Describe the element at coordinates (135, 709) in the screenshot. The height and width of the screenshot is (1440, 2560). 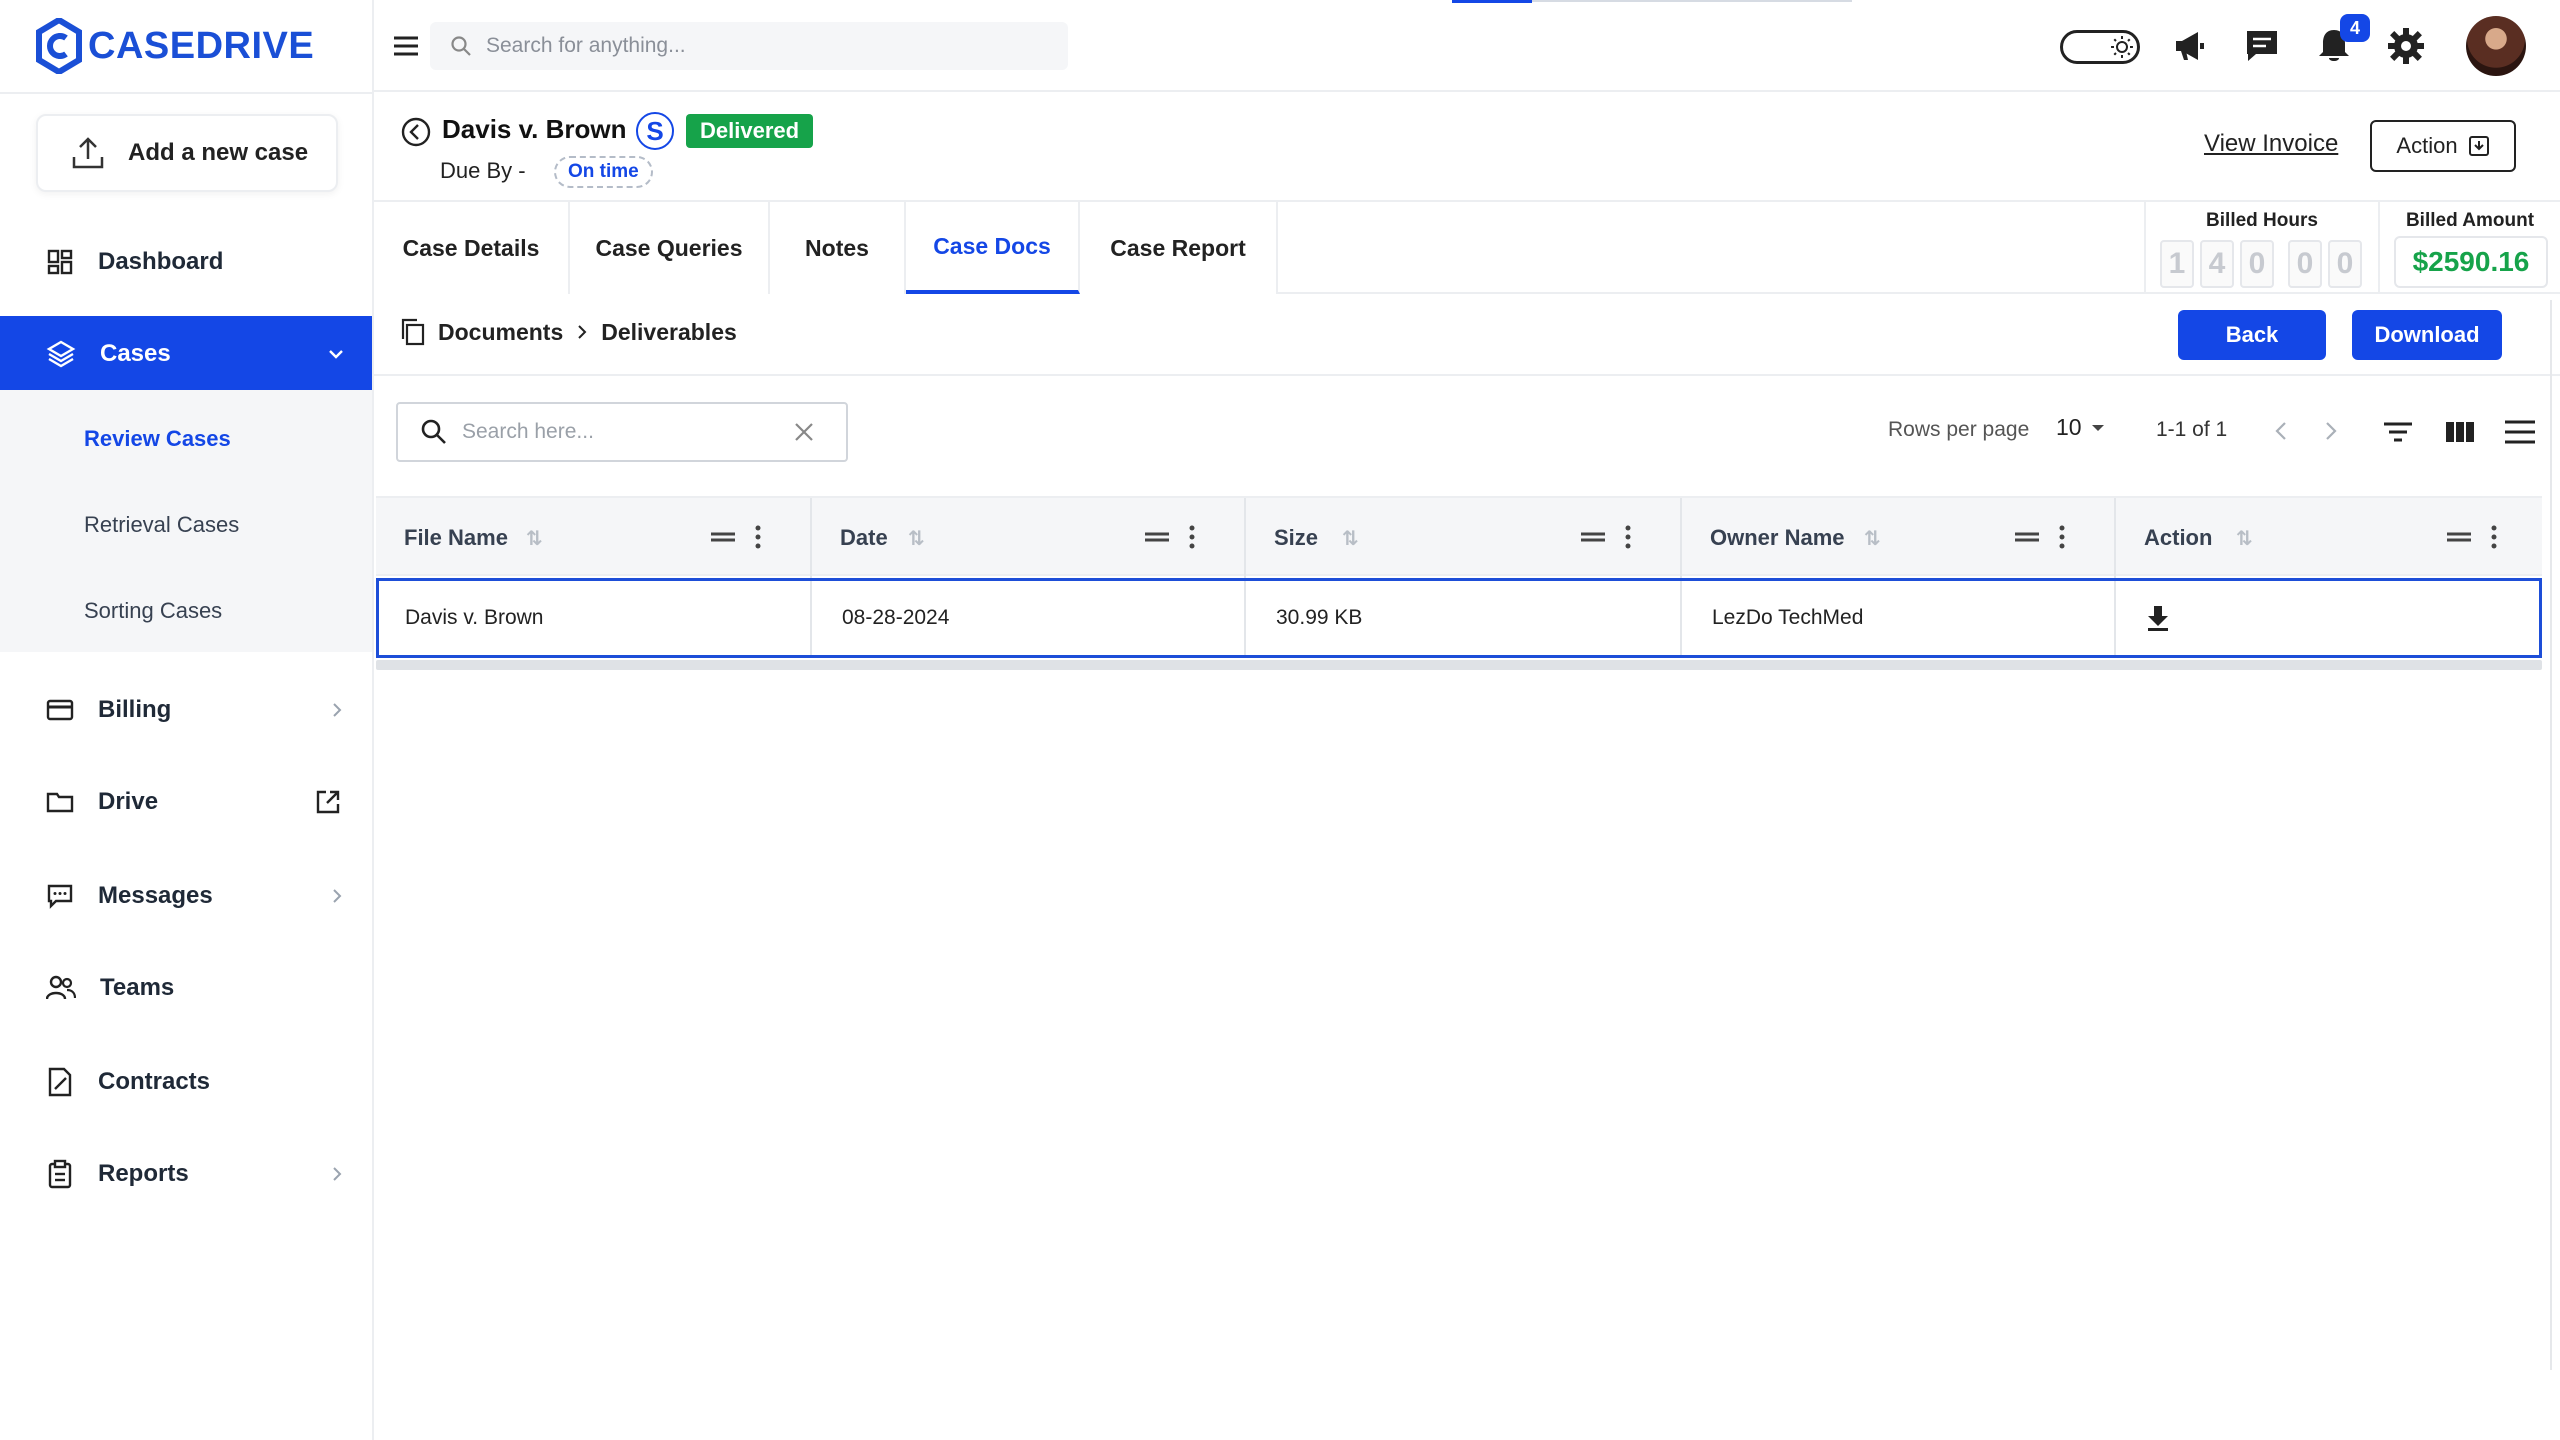
I see `sidebar-item-label: Billing` at that location.